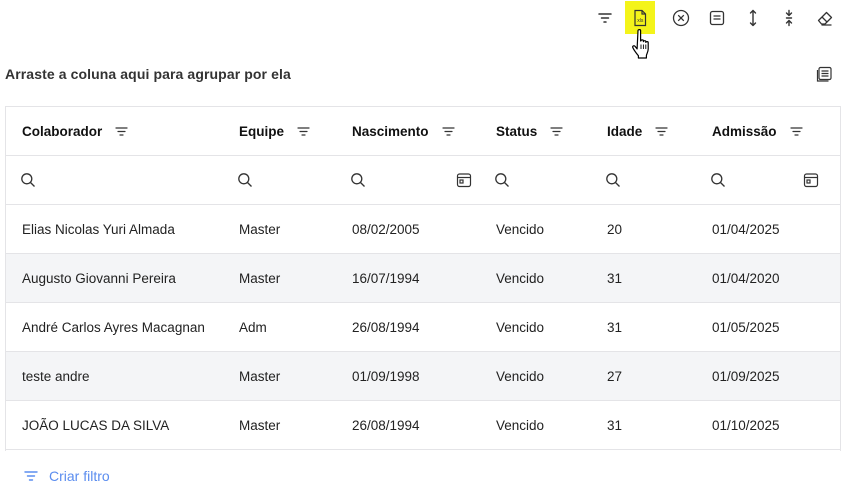 Image resolution: width=845 pixels, height=498 pixels. What do you see at coordinates (386, 229) in the screenshot?
I see `cell-nascimento: 08/02/2005` at bounding box center [386, 229].